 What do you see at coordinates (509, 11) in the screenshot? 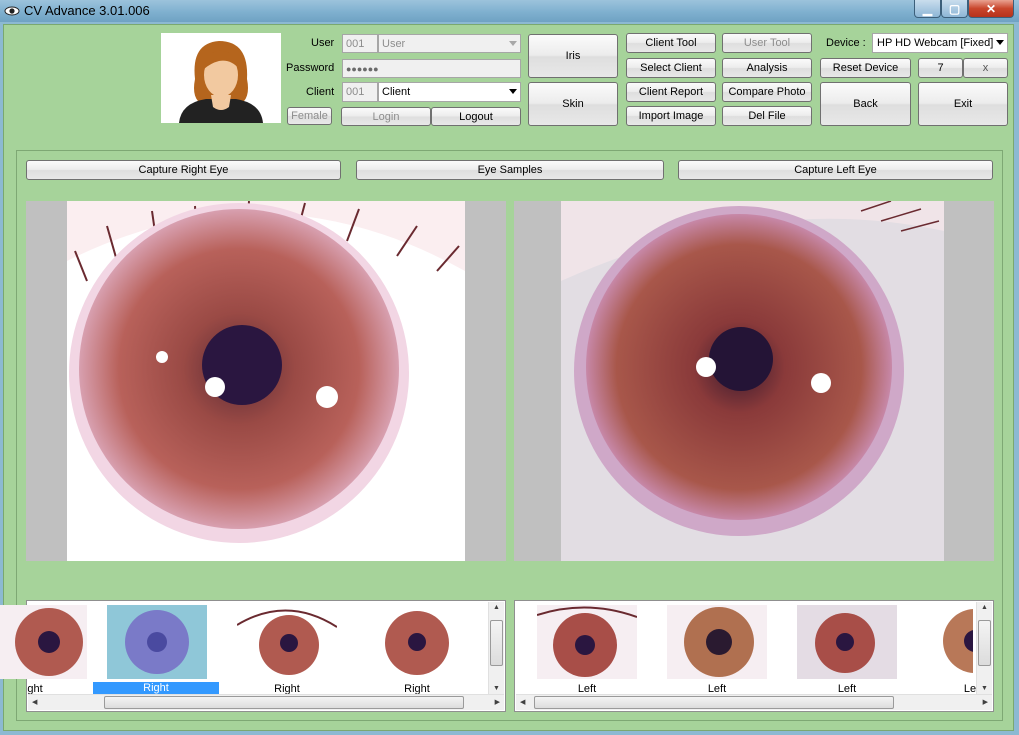
I see `title-bar` at bounding box center [509, 11].